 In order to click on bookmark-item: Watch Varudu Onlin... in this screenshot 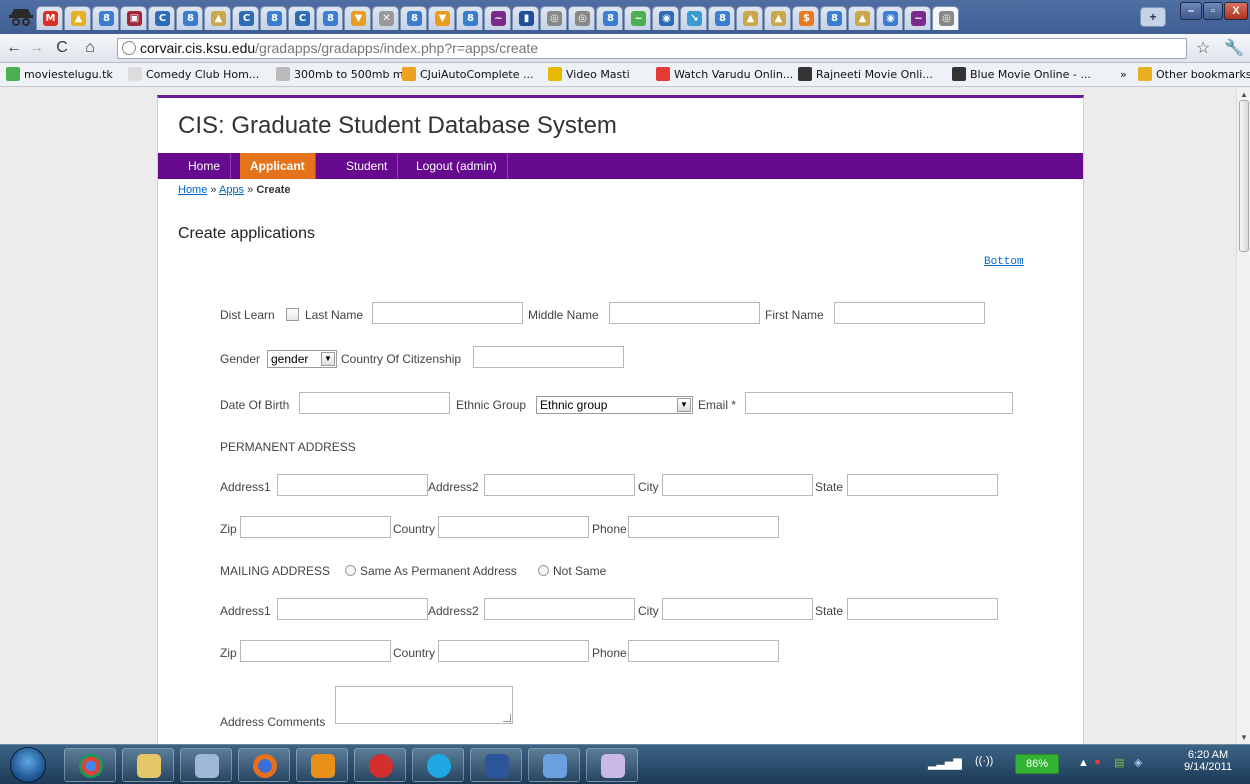, I will do `click(724, 75)`.